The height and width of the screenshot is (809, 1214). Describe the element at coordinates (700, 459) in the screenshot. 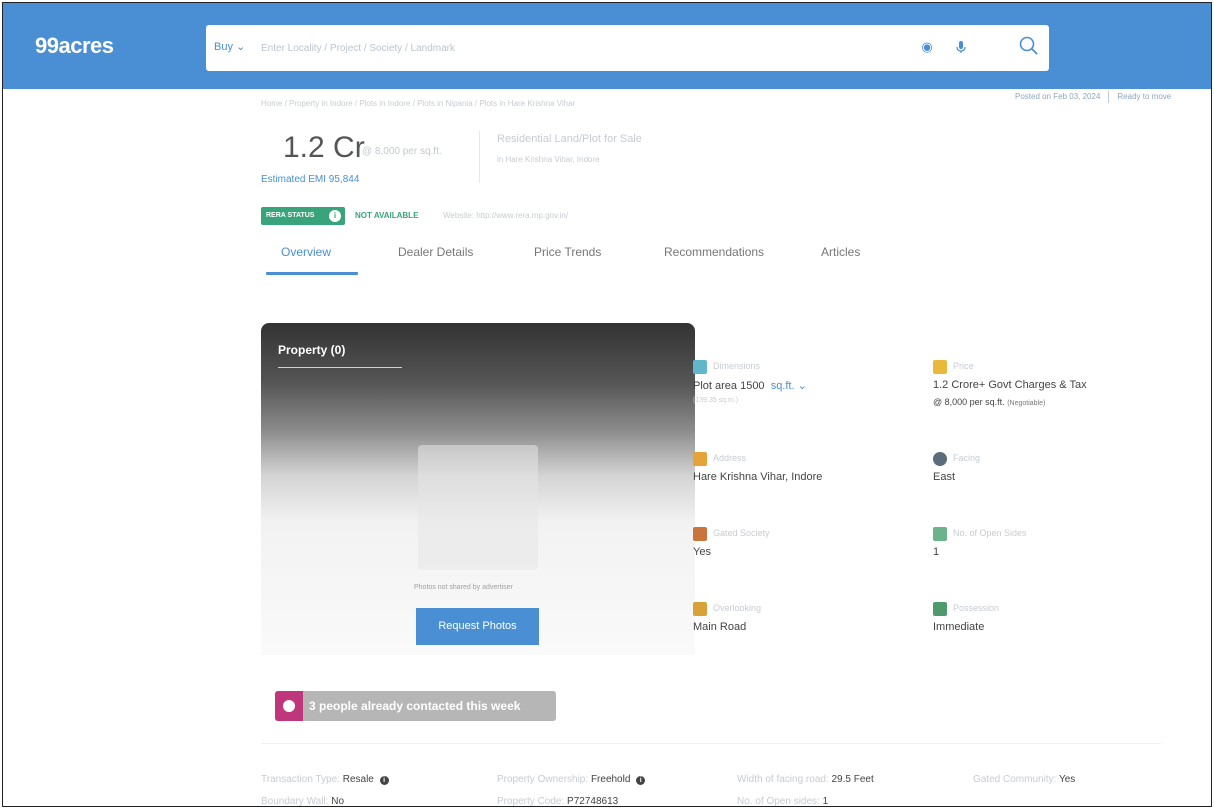

I see `signpost-icon` at that location.